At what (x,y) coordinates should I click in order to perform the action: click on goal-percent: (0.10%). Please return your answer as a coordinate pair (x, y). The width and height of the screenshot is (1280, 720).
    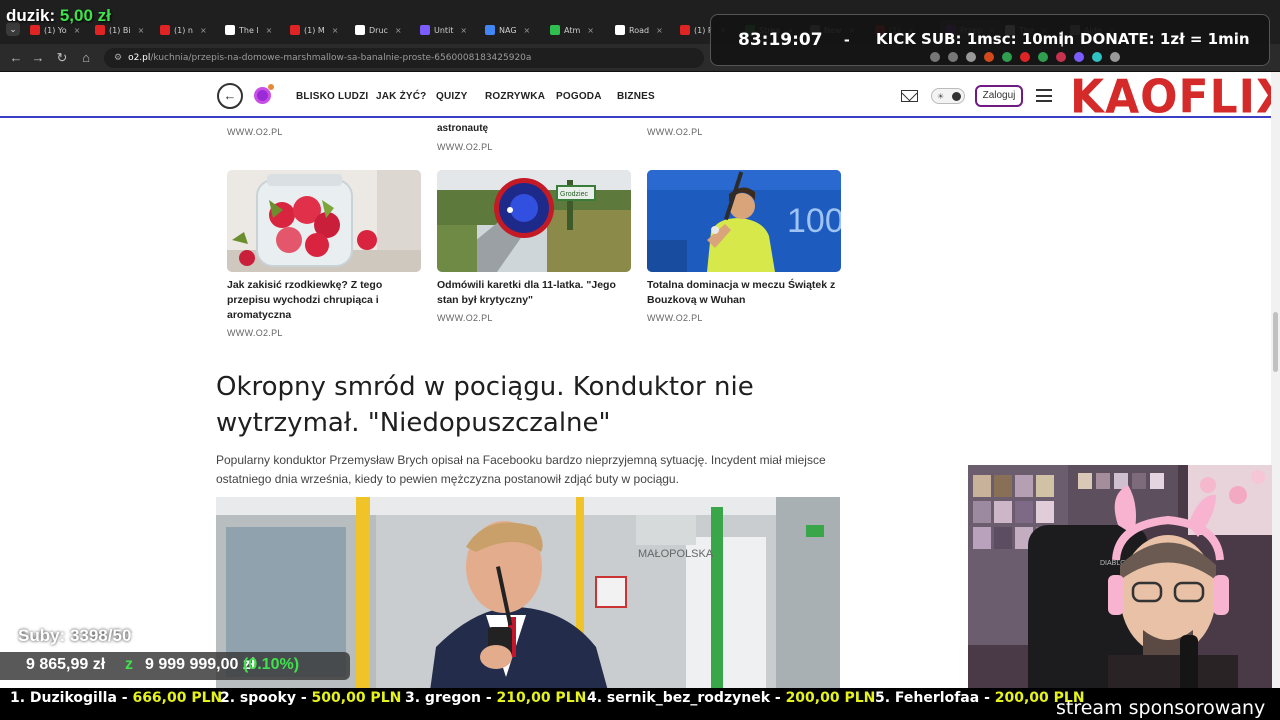
    Looking at the image, I should click on (271, 664).